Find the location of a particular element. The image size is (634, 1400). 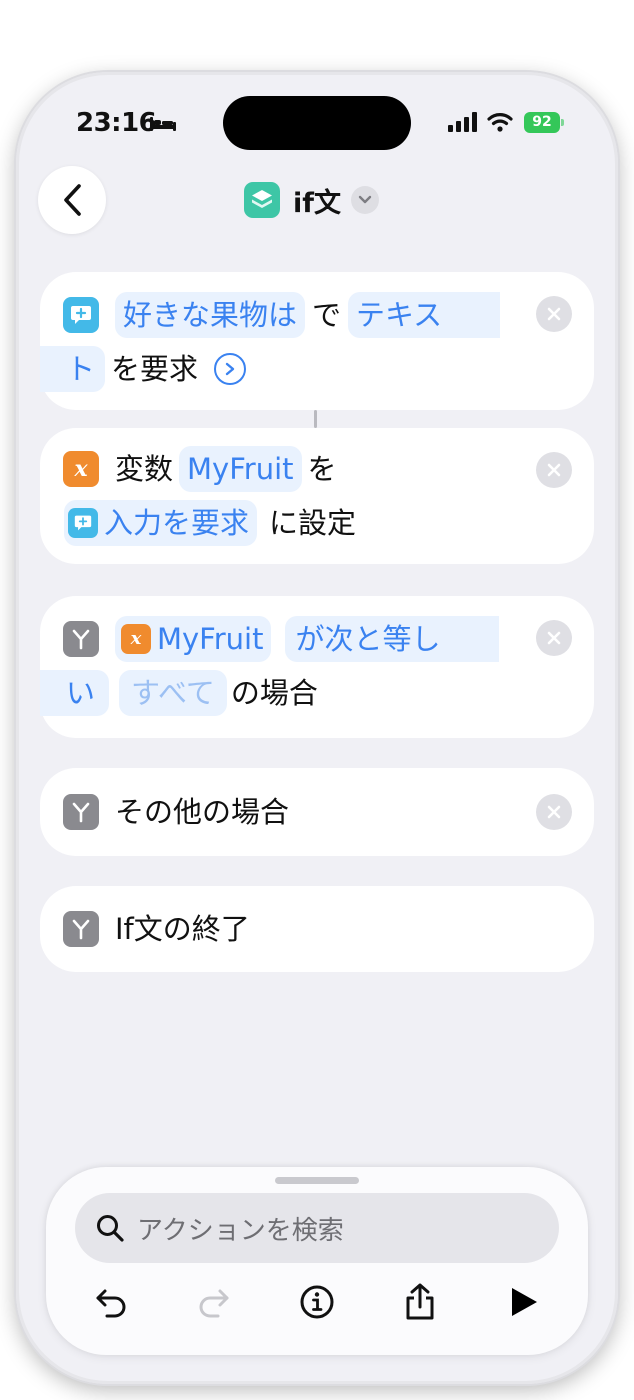

wifi-icon is located at coordinates (500, 122).